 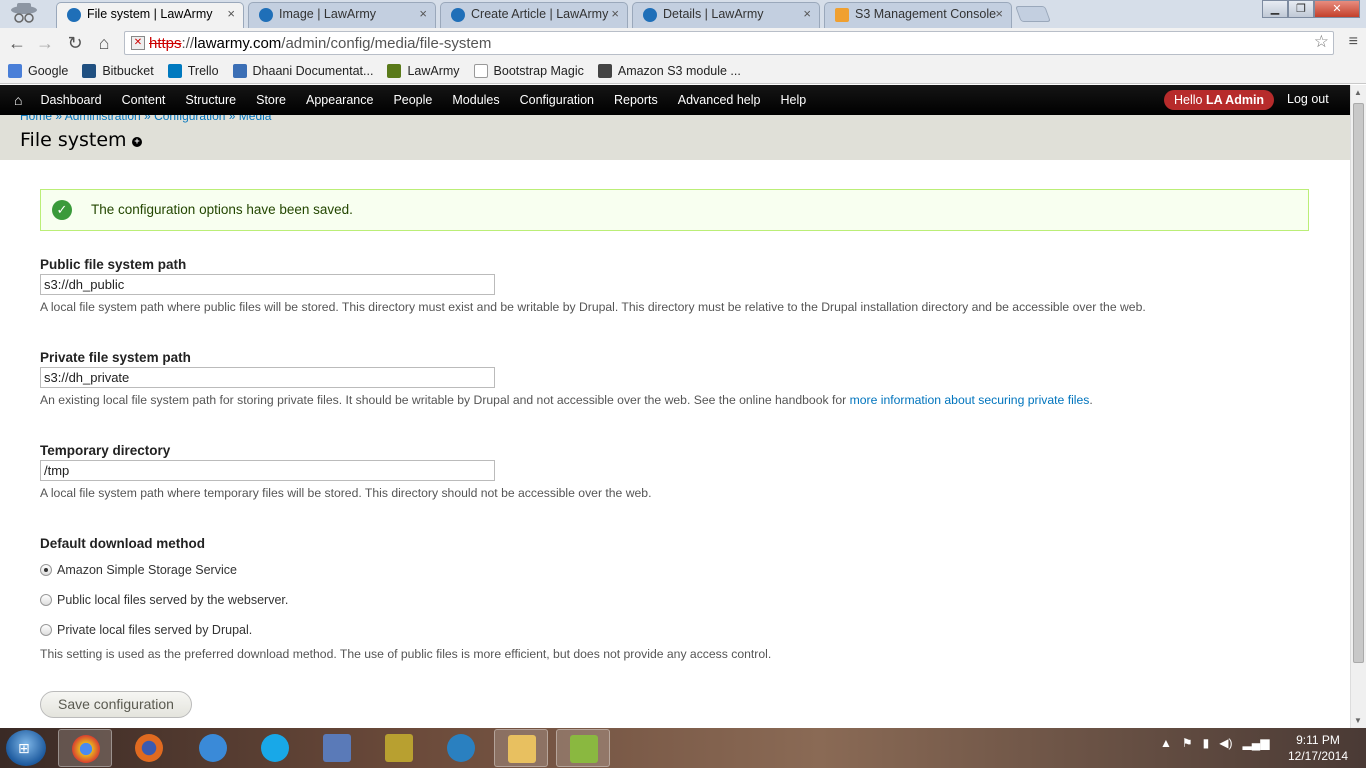 What do you see at coordinates (239, 70) in the screenshot?
I see `doc-icon` at bounding box center [239, 70].